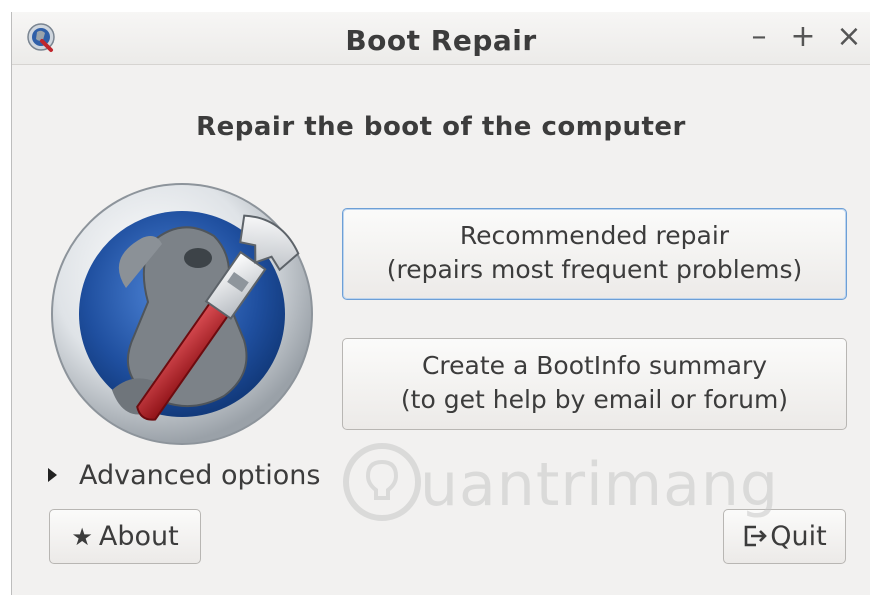 This screenshot has width=870, height=595. Describe the element at coordinates (759, 37) in the screenshot. I see `minimize-button: –` at that location.